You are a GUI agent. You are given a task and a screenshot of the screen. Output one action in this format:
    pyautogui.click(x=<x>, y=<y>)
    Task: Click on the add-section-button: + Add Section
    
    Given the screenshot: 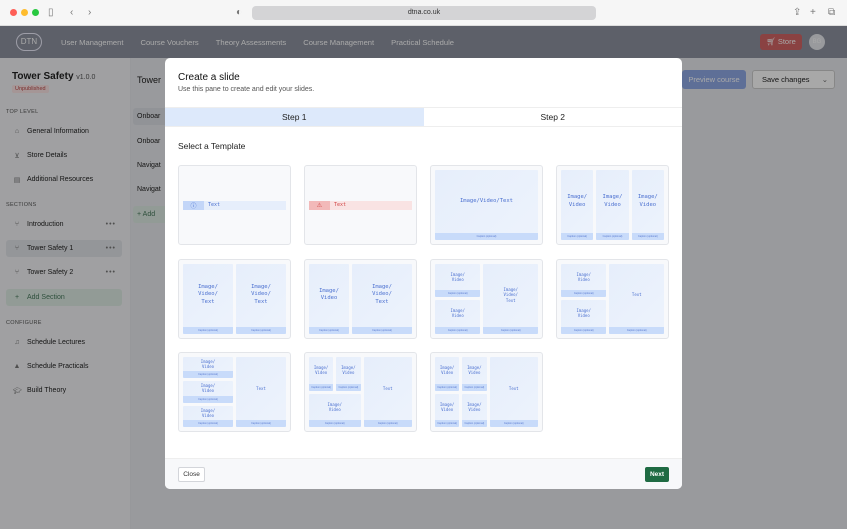 What is the action you would take?
    pyautogui.click(x=64, y=297)
    